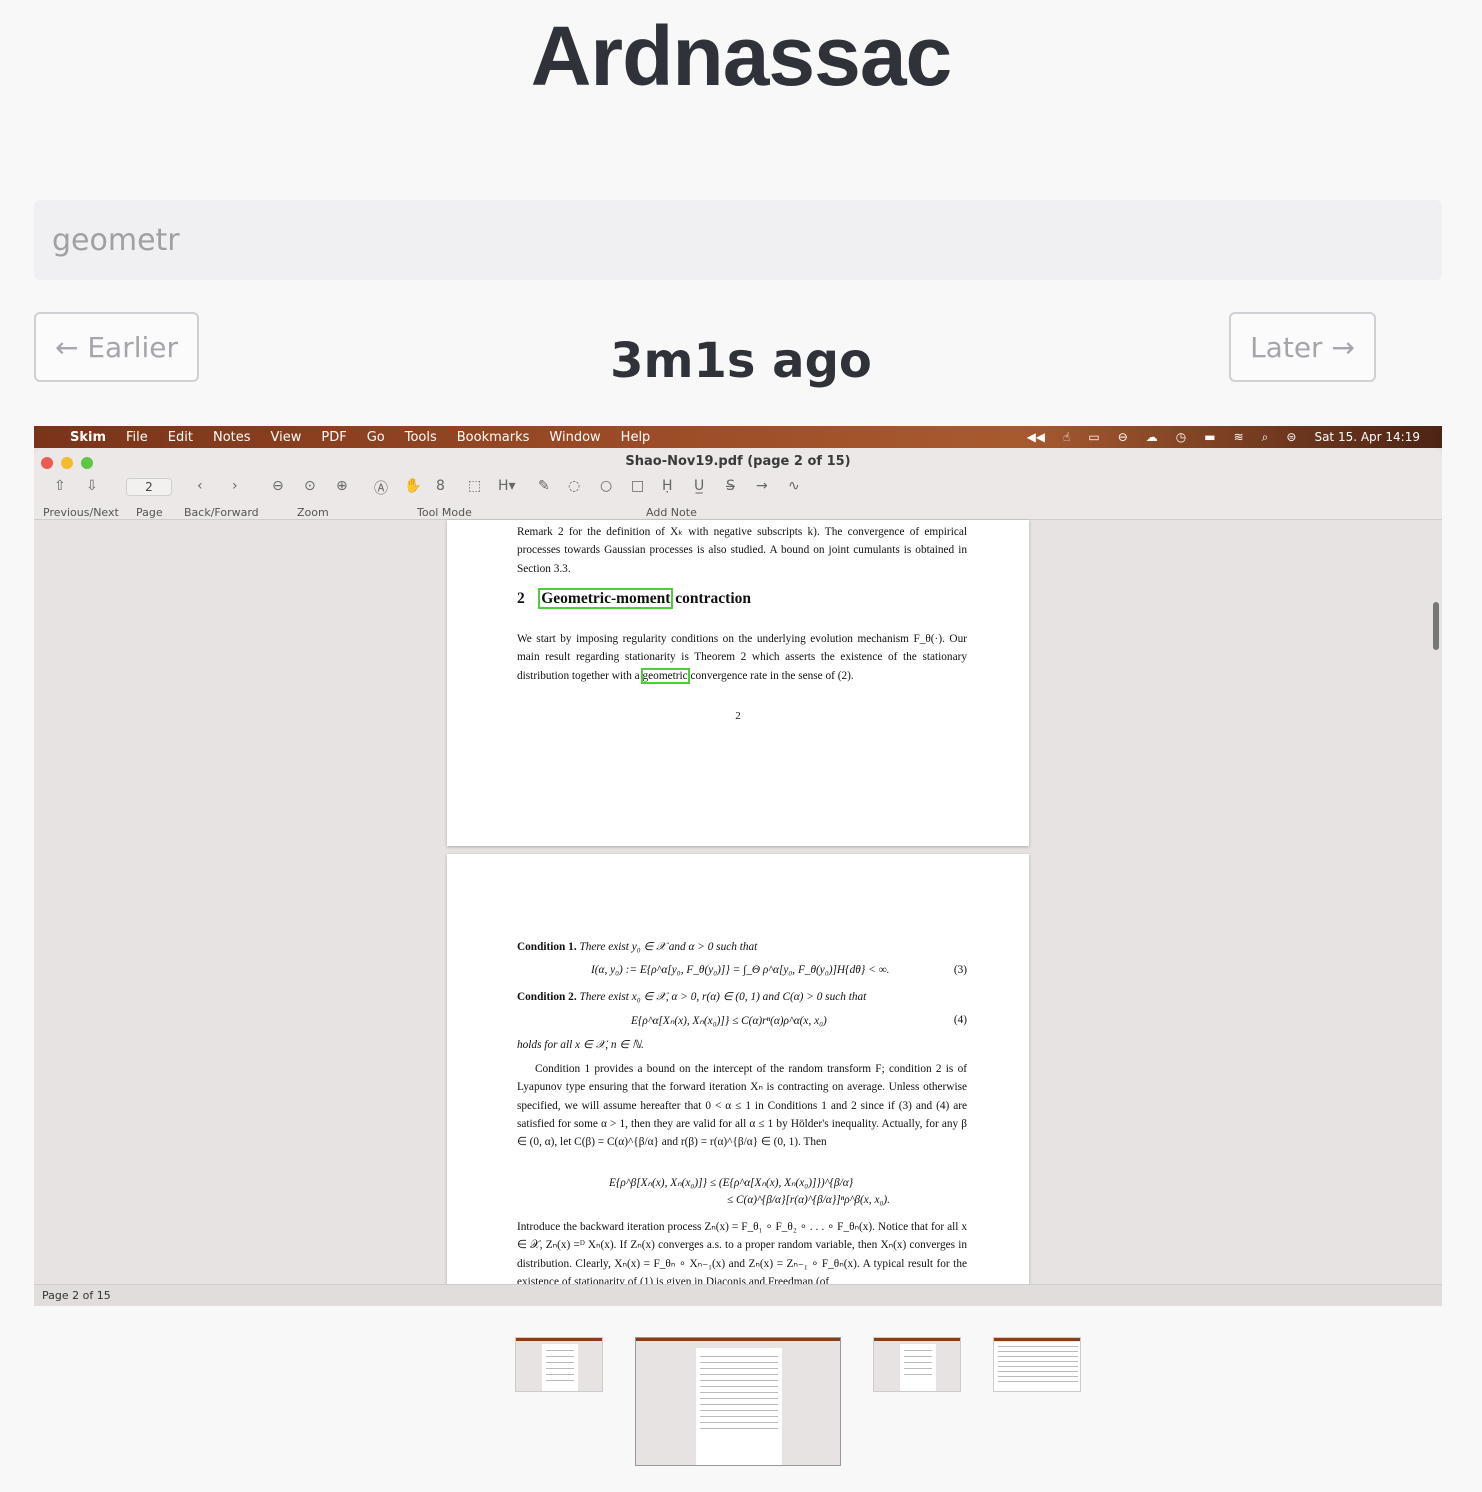 The width and height of the screenshot is (1482, 1492). I want to click on section-number: 2, so click(521, 598).